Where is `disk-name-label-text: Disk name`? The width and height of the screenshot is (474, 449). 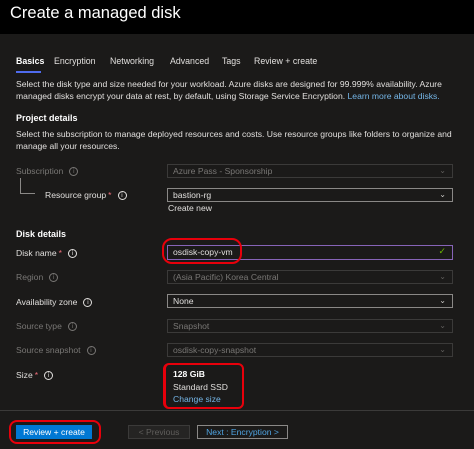
disk-name-label-text: Disk name is located at coordinates (36, 253).